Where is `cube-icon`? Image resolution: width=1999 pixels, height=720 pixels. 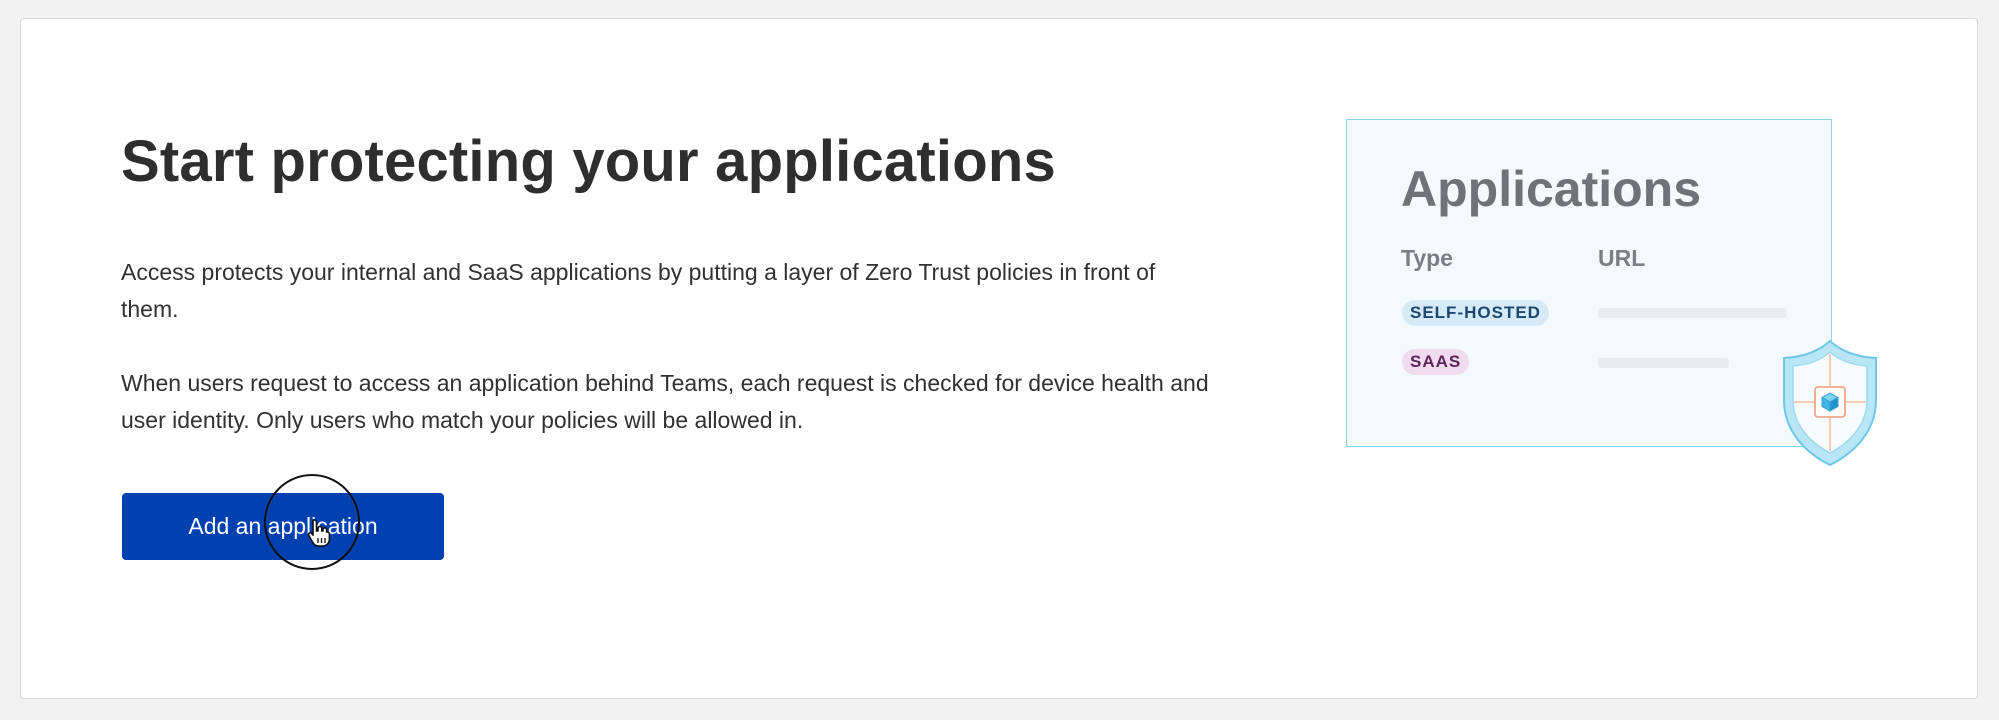
cube-icon is located at coordinates (1830, 402).